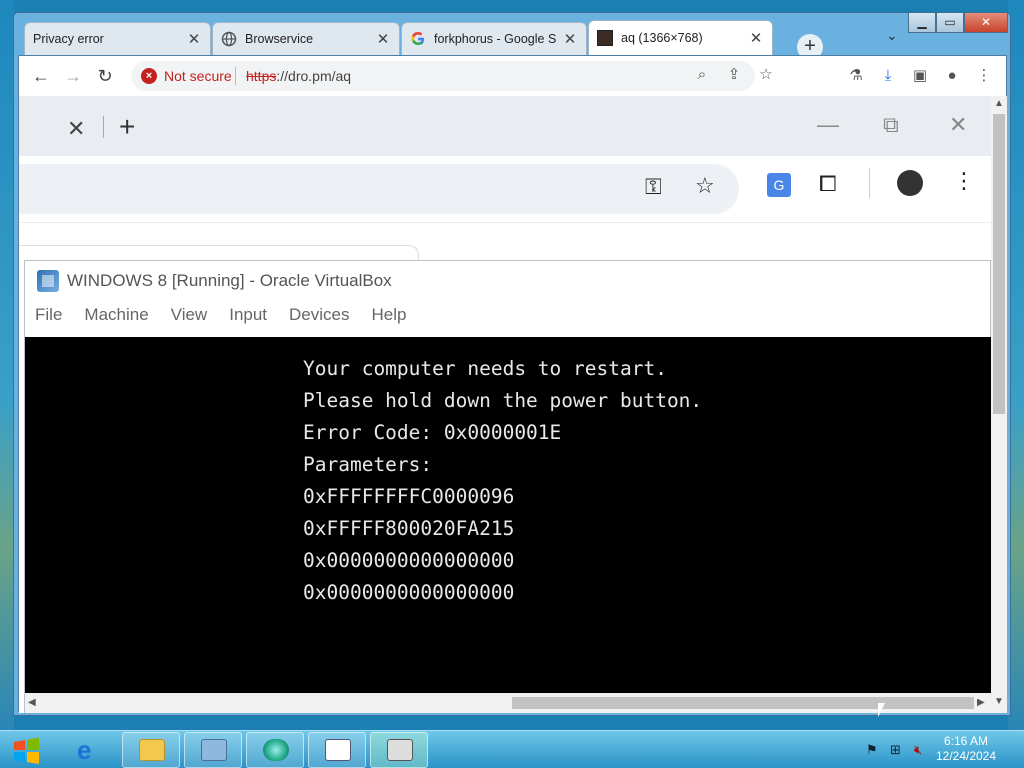  I want to click on url-rest: ://dro.pm/aq, so click(314, 76).